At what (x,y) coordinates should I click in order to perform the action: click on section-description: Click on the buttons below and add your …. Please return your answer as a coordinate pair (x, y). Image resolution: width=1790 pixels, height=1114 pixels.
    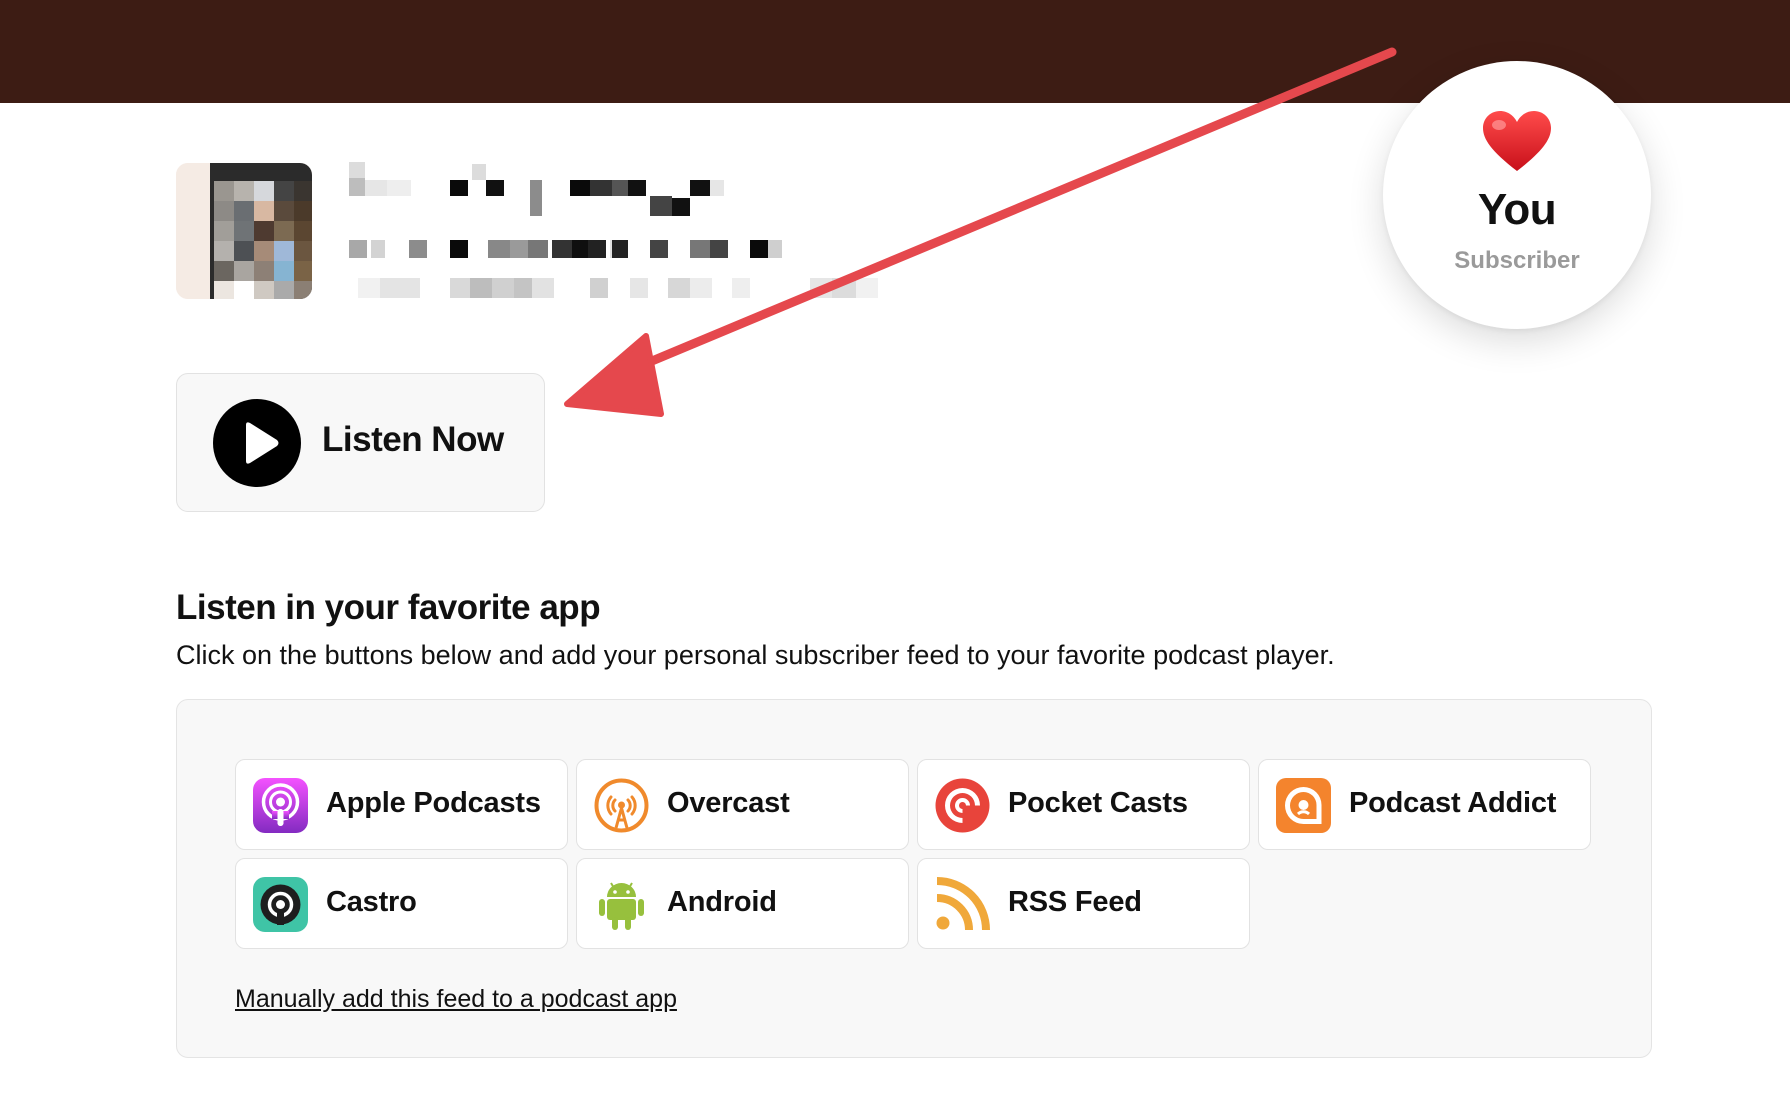
    Looking at the image, I should click on (755, 655).